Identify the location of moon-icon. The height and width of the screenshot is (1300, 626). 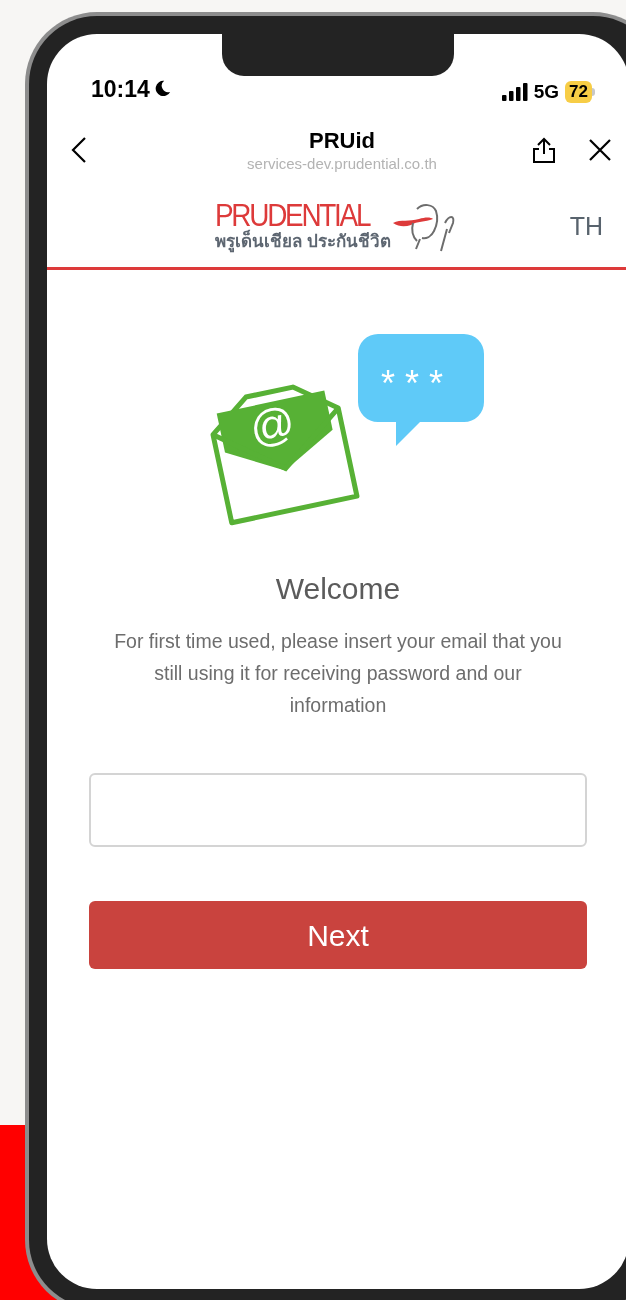
(162, 89).